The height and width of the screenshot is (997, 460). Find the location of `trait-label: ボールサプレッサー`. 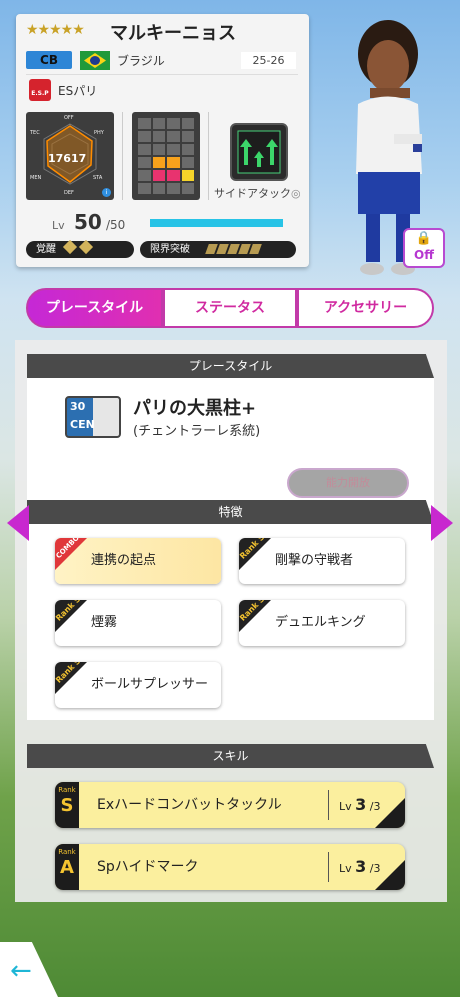

trait-label: ボールサプレッサー is located at coordinates (150, 684).